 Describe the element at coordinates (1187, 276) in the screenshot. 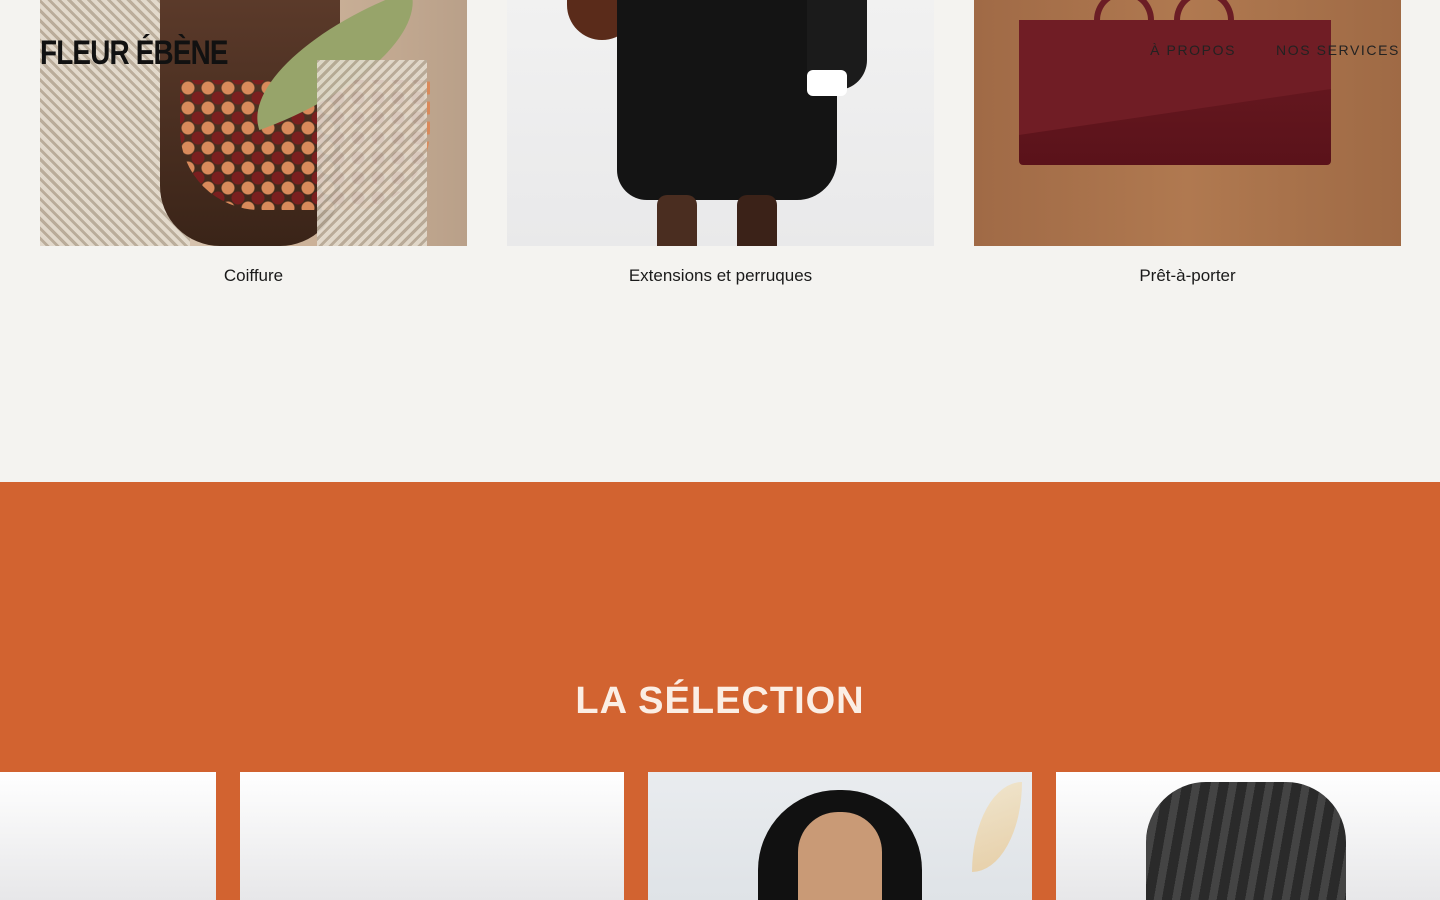

I see `category-label-pret-a-porter: Prêt-à-porter` at that location.